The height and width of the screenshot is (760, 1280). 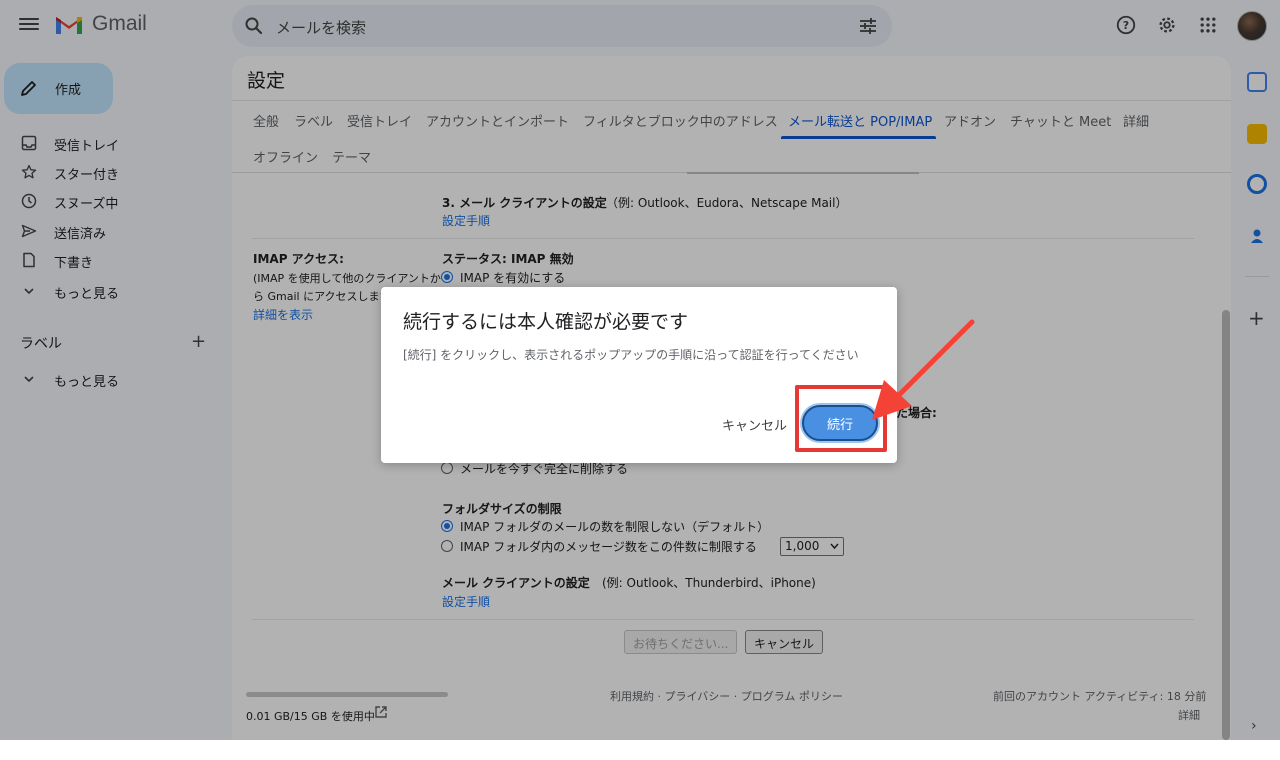 I want to click on arrow-annotation, so click(x=923, y=369).